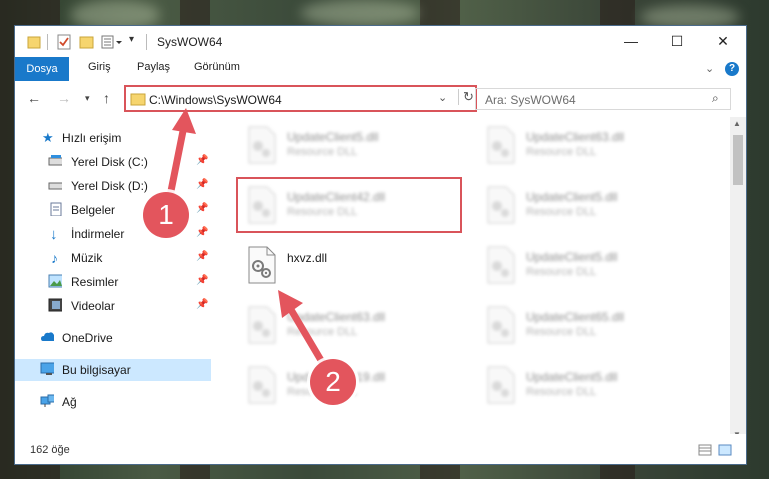 The image size is (769, 479). I want to click on step-1-badge: 1, so click(166, 215).